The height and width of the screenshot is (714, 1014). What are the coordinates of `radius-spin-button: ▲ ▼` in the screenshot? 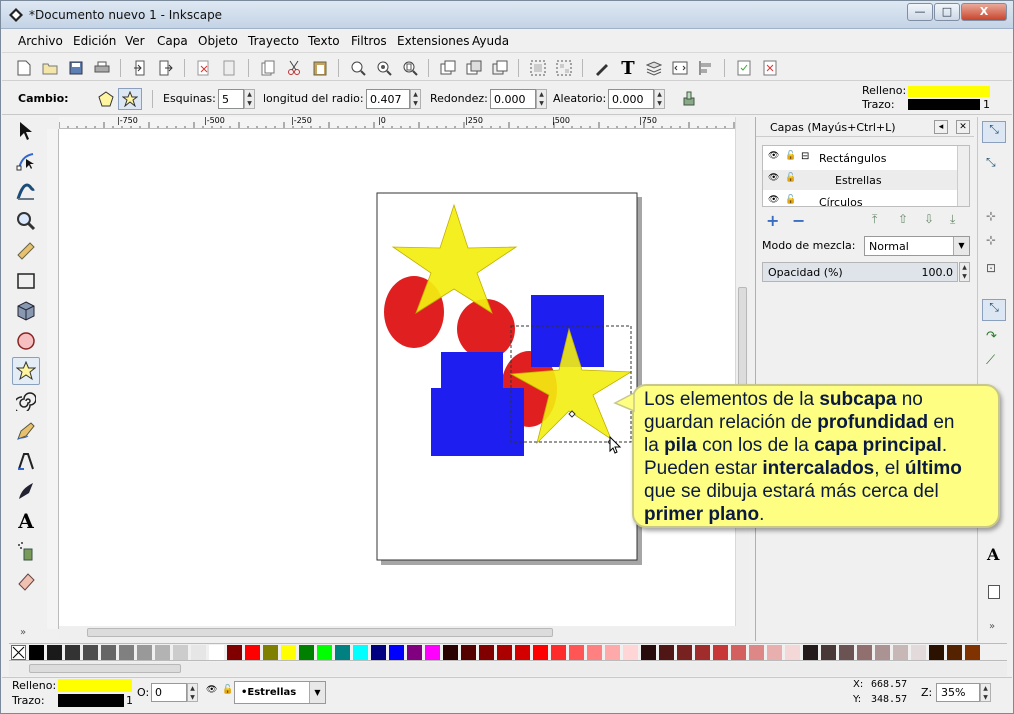 It's located at (415, 99).